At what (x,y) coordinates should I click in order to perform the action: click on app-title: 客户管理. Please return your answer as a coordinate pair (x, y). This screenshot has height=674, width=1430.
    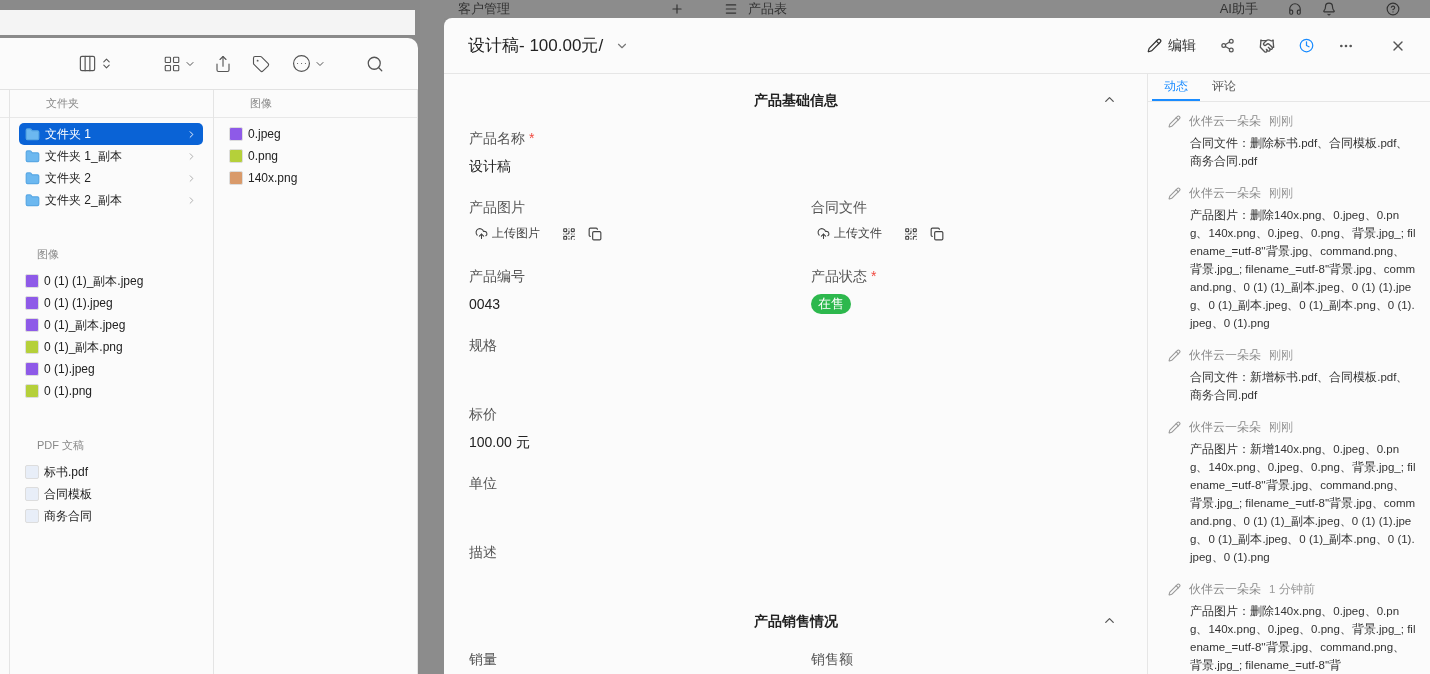
    Looking at the image, I should click on (484, 9).